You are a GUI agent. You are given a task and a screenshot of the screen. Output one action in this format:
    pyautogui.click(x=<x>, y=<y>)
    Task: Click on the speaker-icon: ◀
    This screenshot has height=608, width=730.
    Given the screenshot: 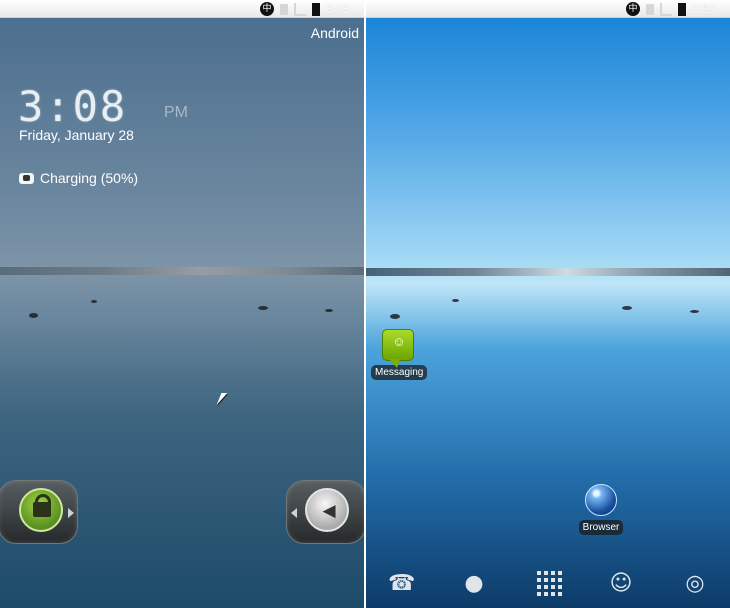 What is the action you would take?
    pyautogui.click(x=329, y=511)
    